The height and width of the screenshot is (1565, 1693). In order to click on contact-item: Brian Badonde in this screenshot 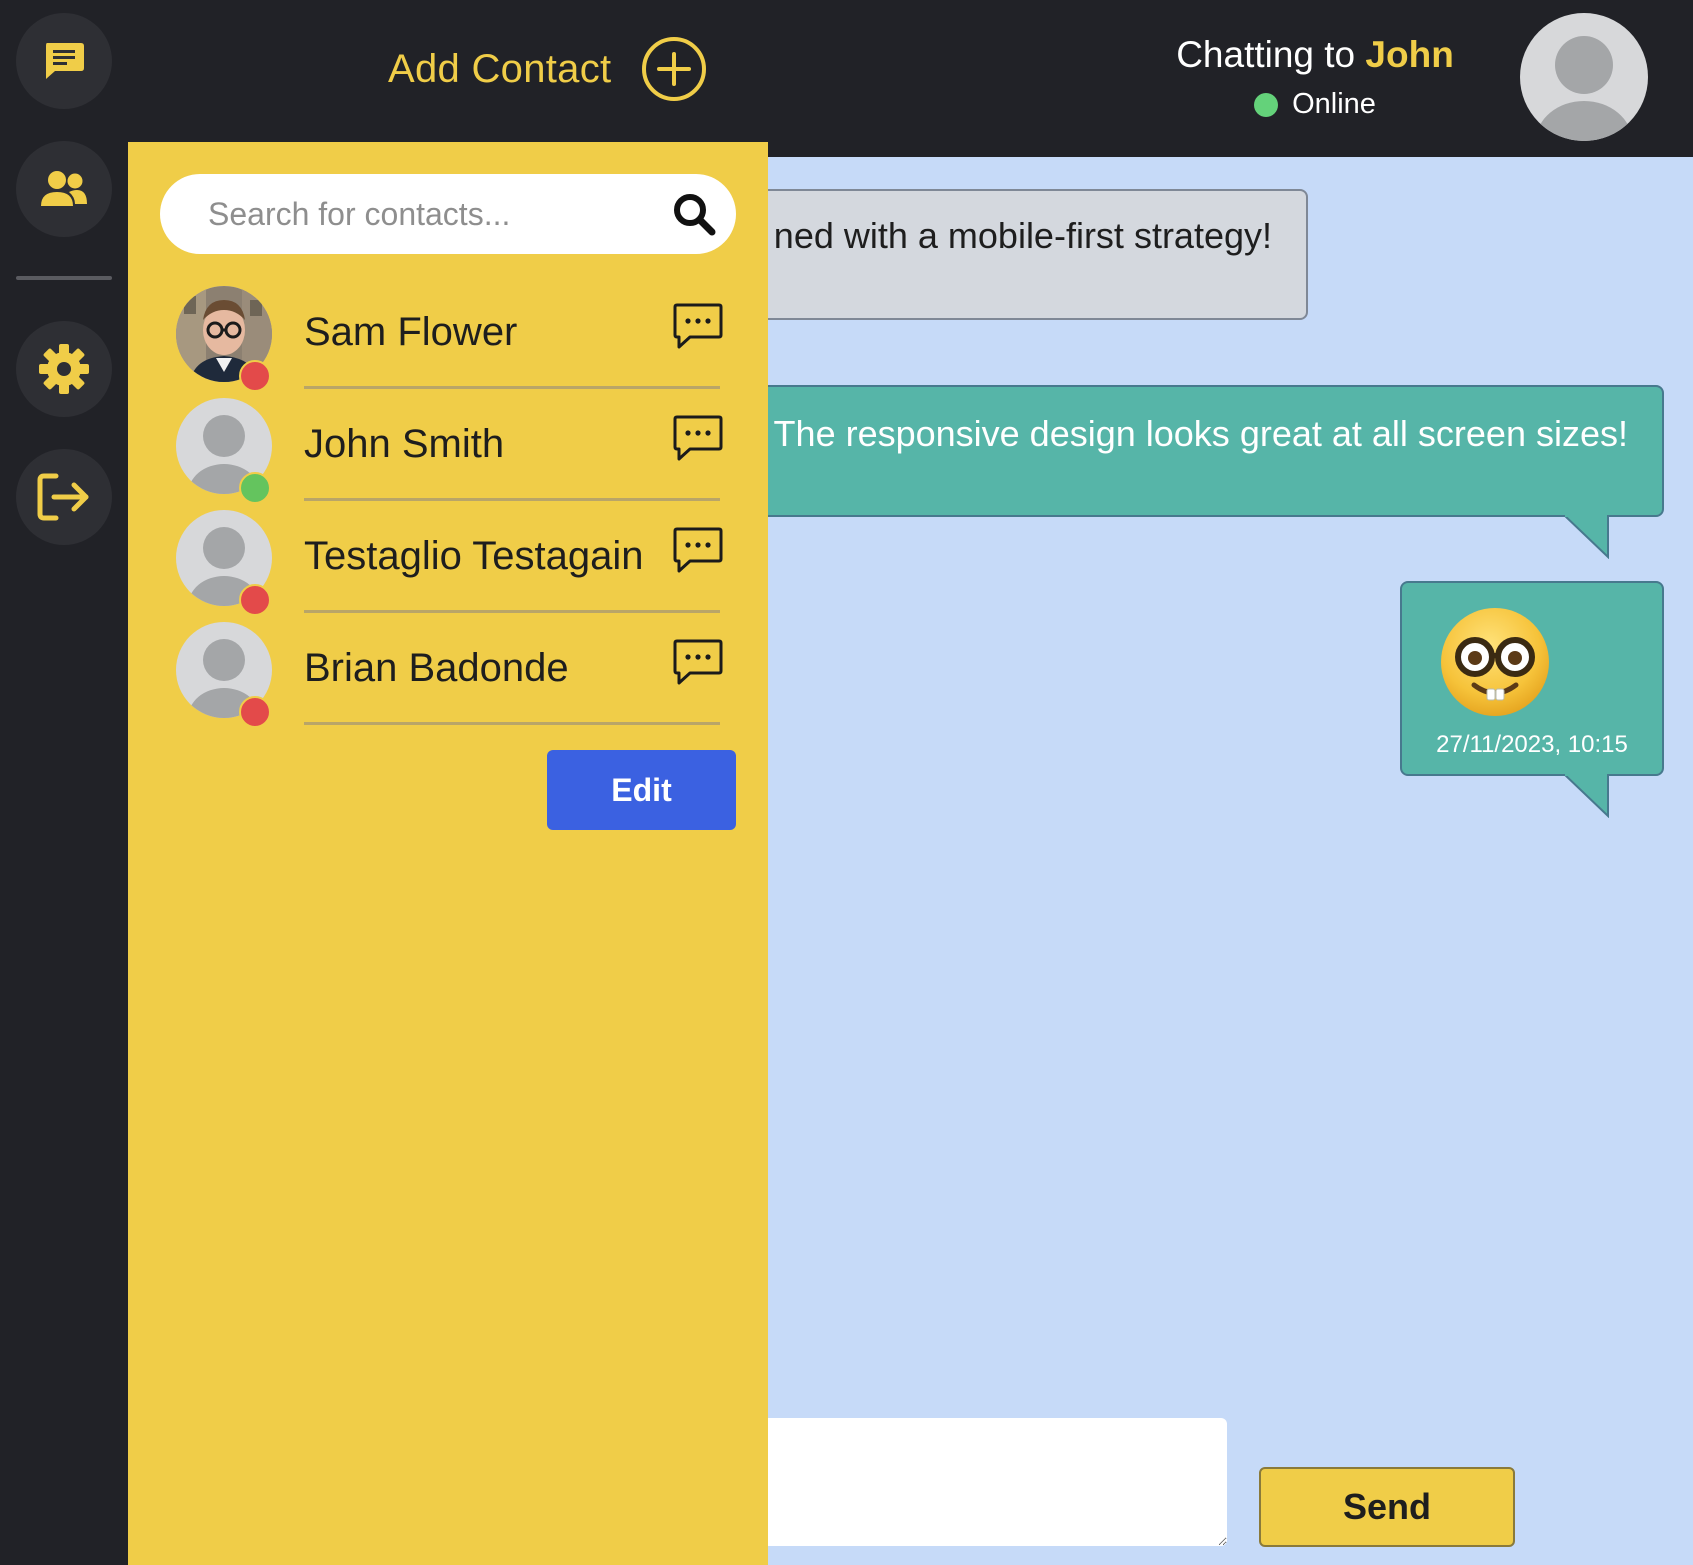, I will do `click(456, 674)`.